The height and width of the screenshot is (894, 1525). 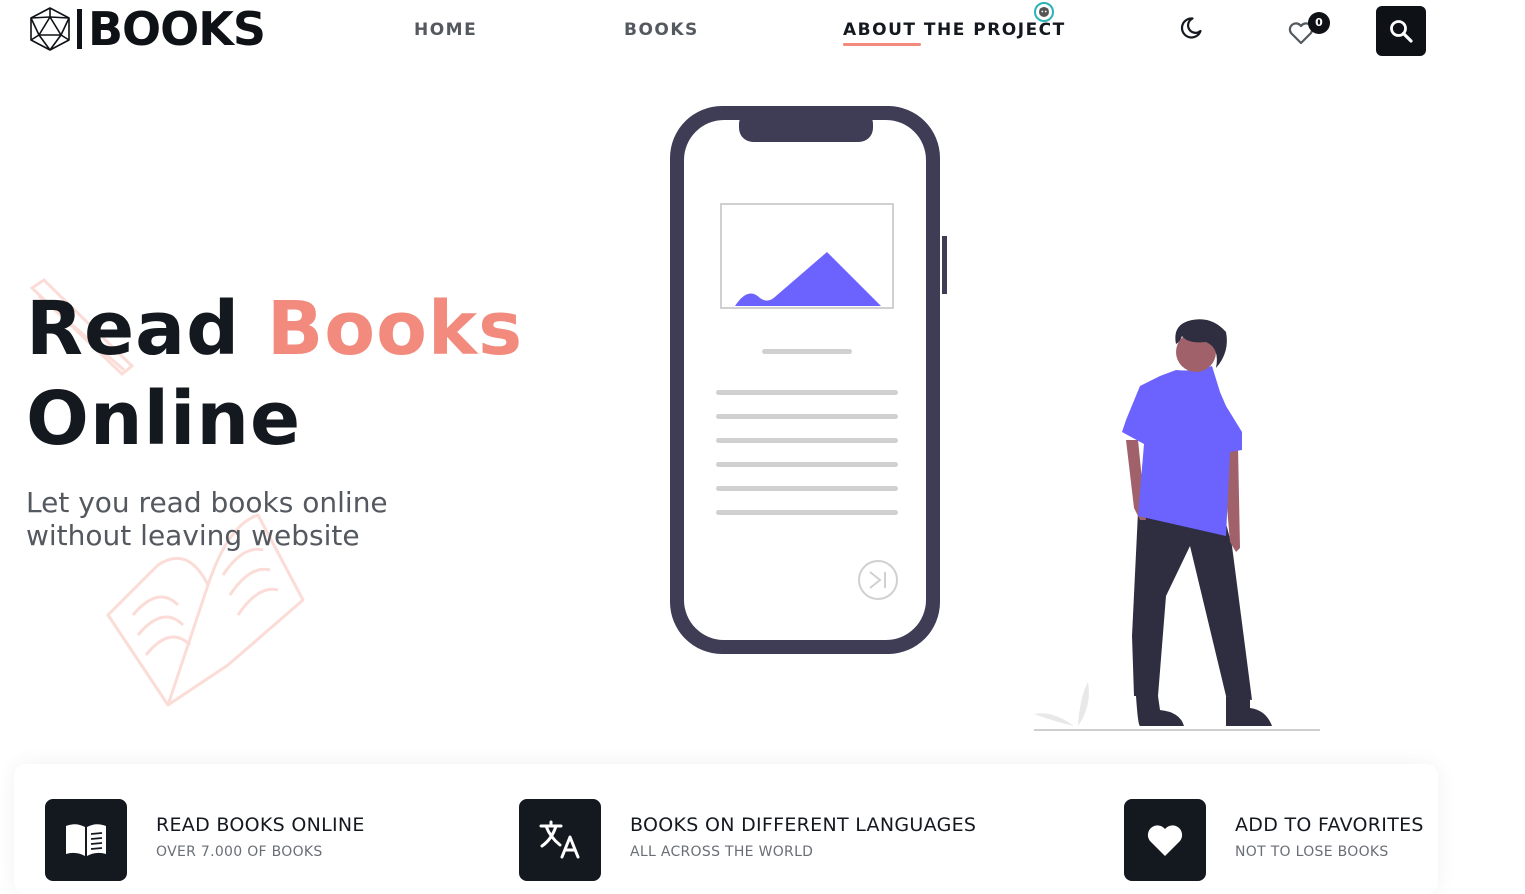 I want to click on feature-subtitle: ALL ACROSS THE WORLD, so click(x=722, y=852).